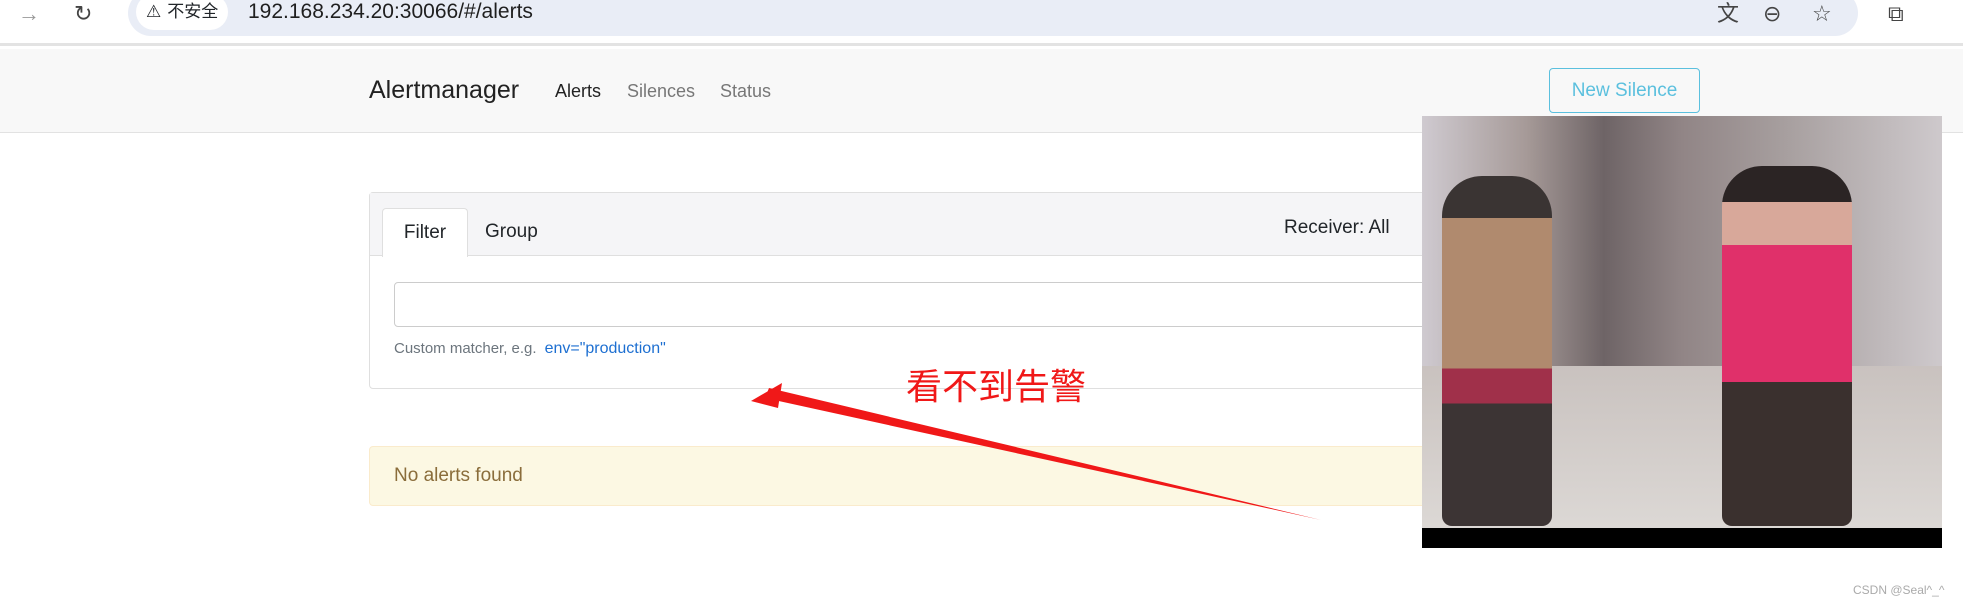 The width and height of the screenshot is (1963, 607). I want to click on new-silence-button: New Silence, so click(1624, 90).